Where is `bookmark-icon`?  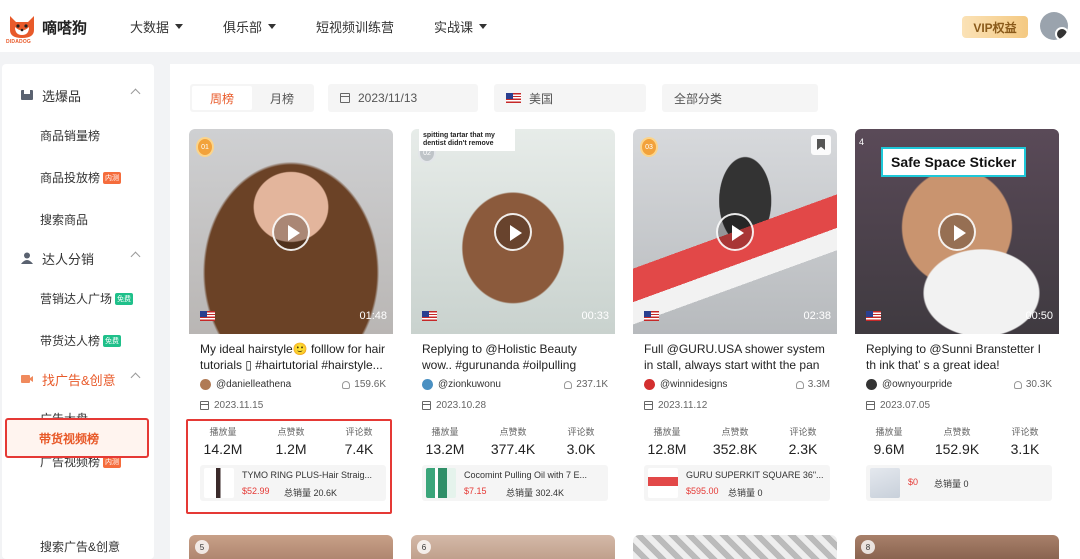
bookmark-icon is located at coordinates (821, 145).